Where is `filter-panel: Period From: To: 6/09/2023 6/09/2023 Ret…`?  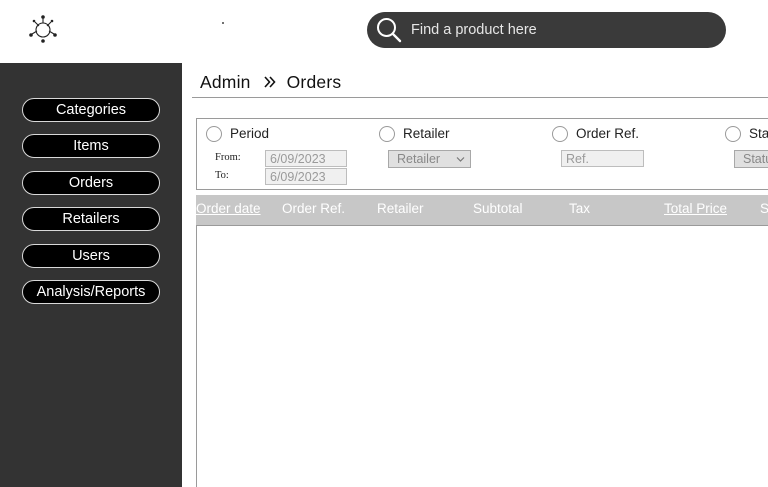
filter-panel: Period From: To: 6/09/2023 6/09/2023 Ret… is located at coordinates (482, 154).